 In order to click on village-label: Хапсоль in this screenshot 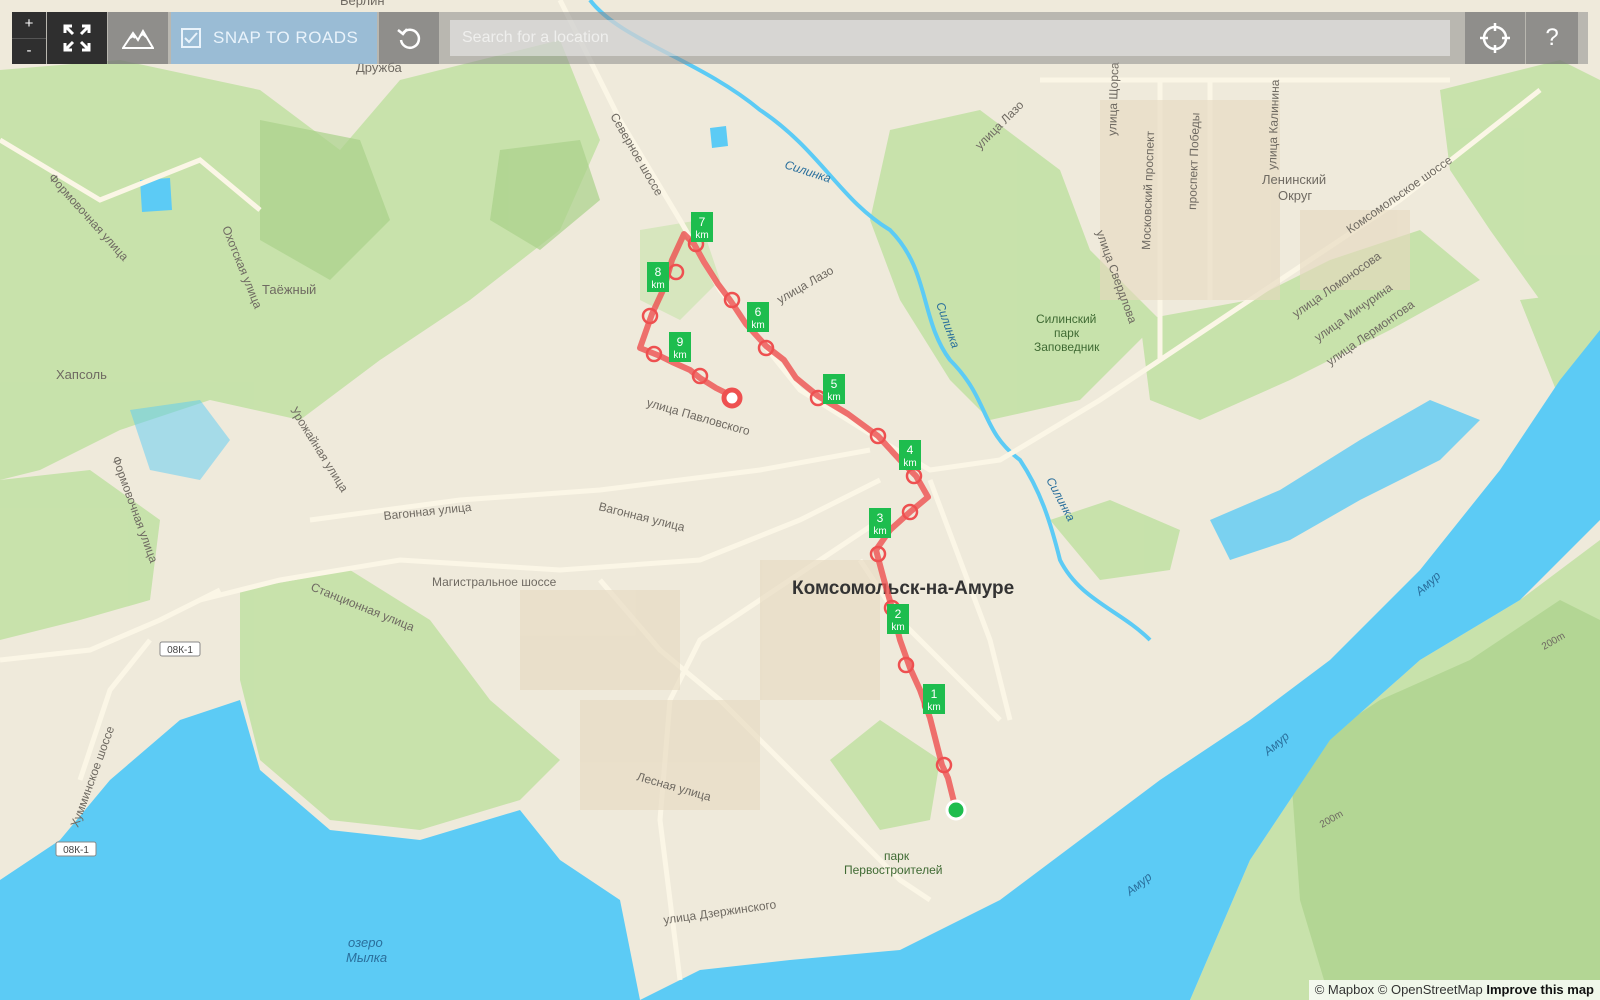, I will do `click(81, 374)`.